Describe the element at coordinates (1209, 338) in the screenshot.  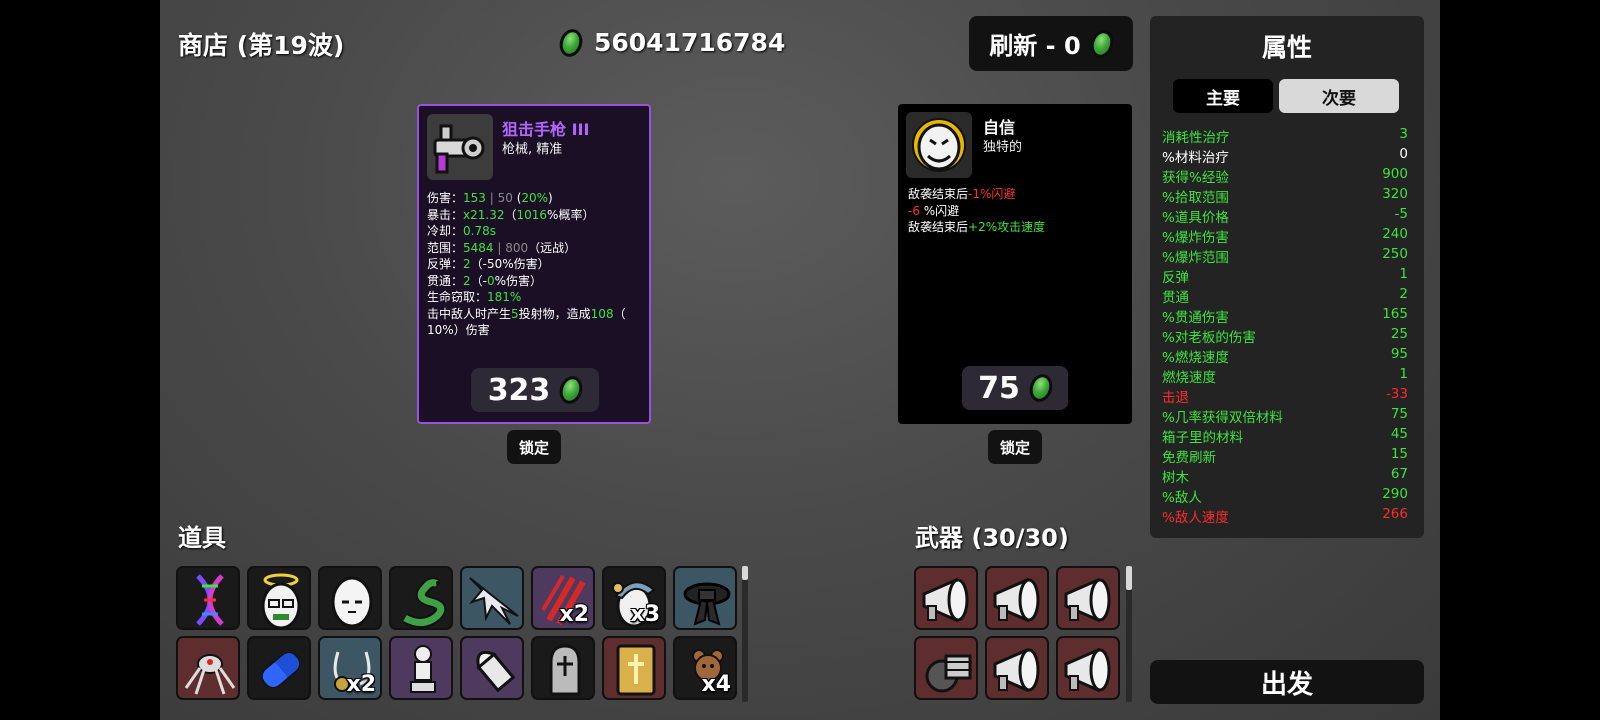
I see `attribute-label: %对老板的伤害` at that location.